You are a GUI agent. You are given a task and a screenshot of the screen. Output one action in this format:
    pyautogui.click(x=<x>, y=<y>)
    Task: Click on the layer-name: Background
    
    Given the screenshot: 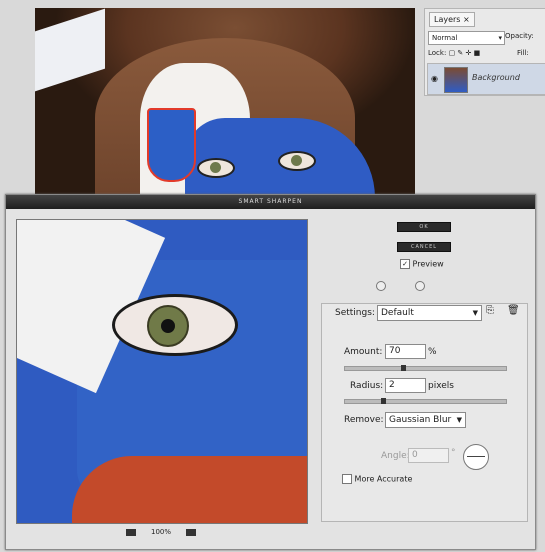 What is the action you would take?
    pyautogui.click(x=496, y=77)
    